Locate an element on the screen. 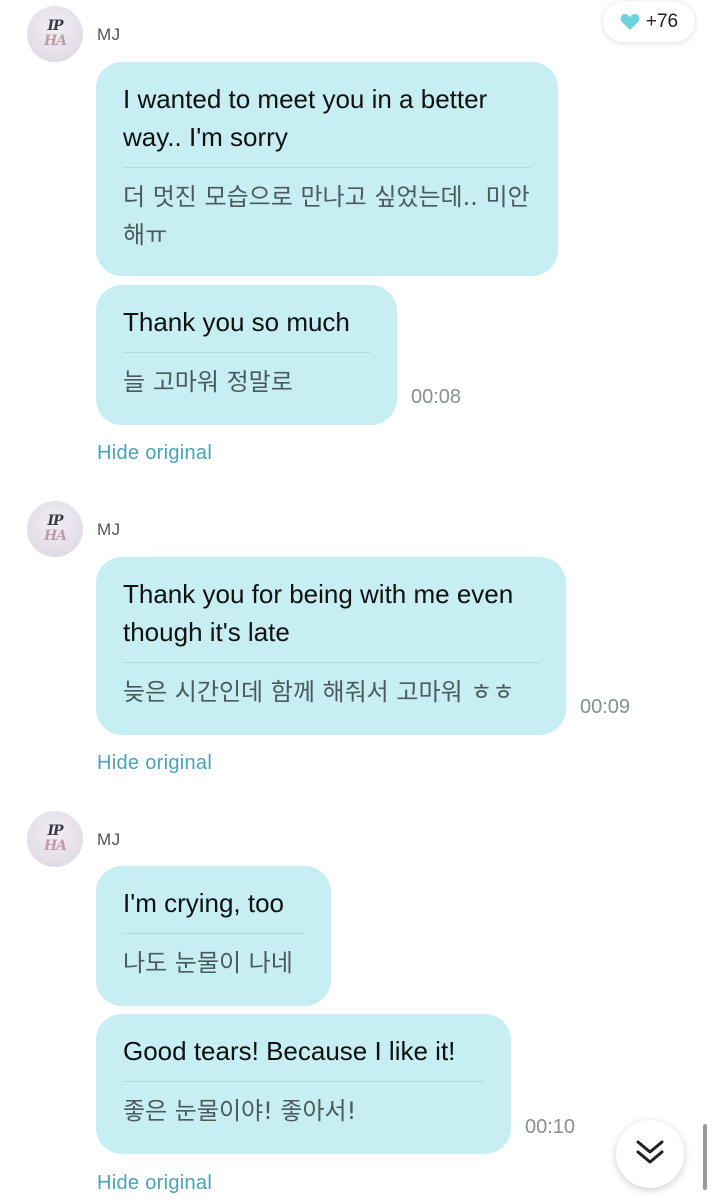  double-chevron-down-icon is located at coordinates (650, 1154).